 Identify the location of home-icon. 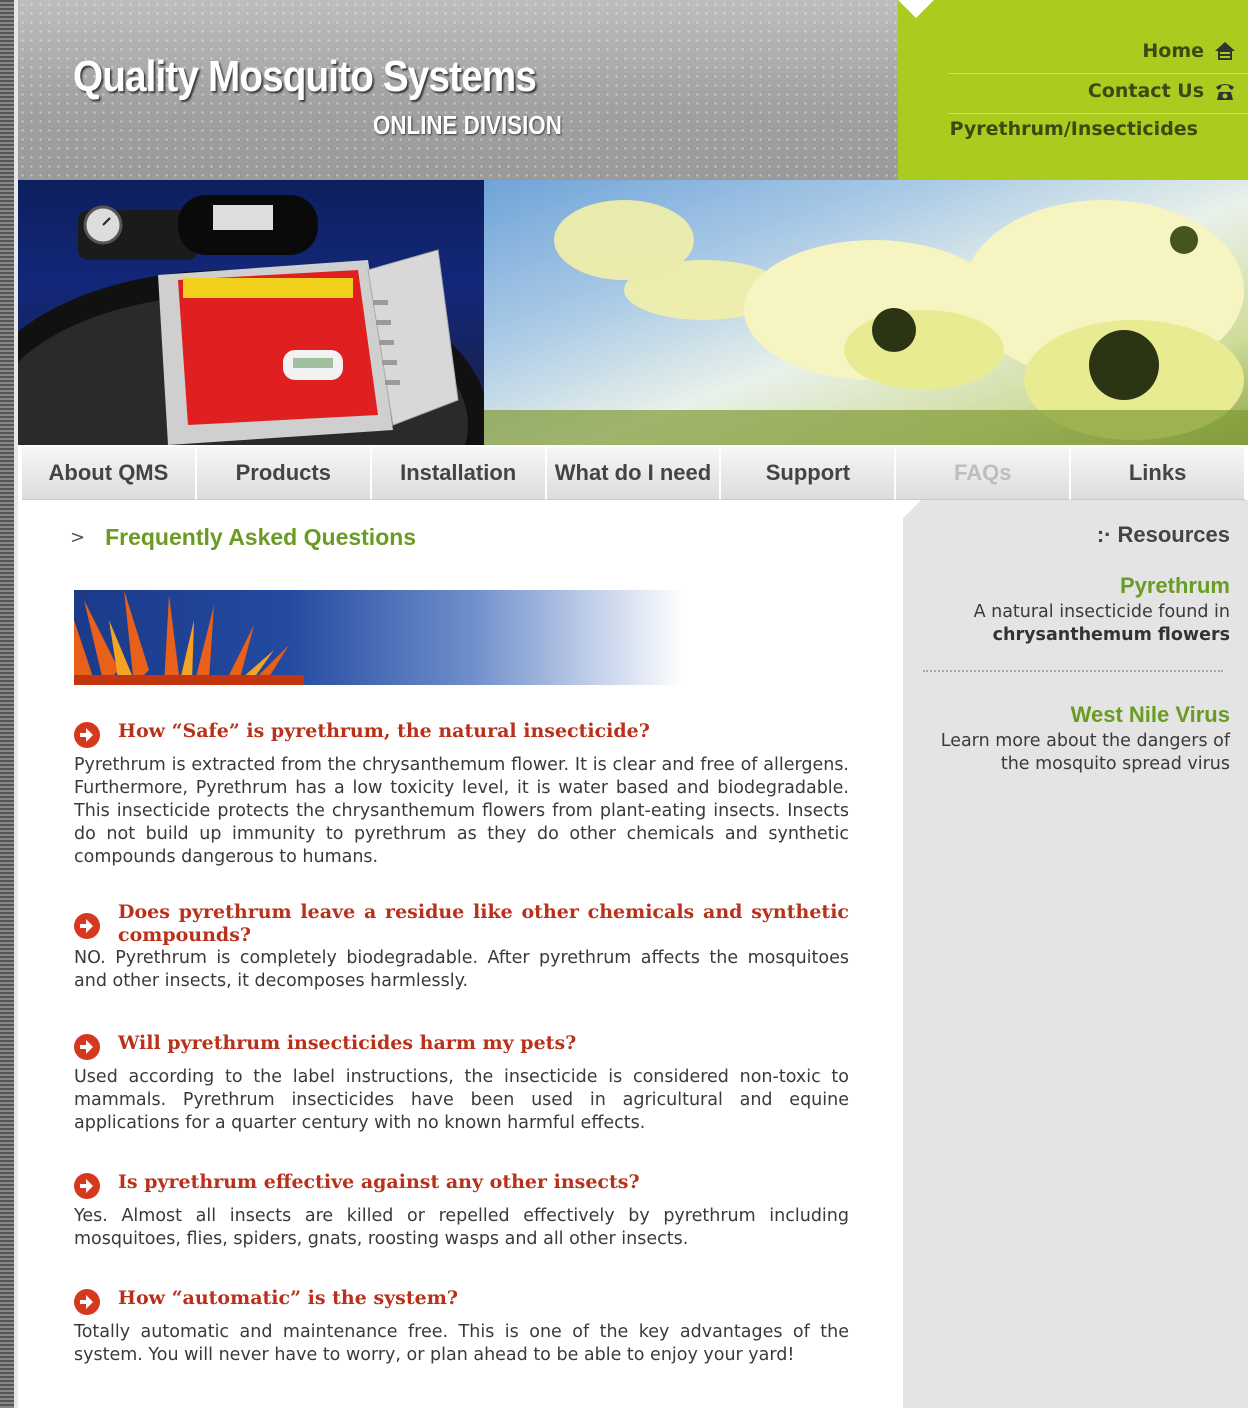
(1225, 51).